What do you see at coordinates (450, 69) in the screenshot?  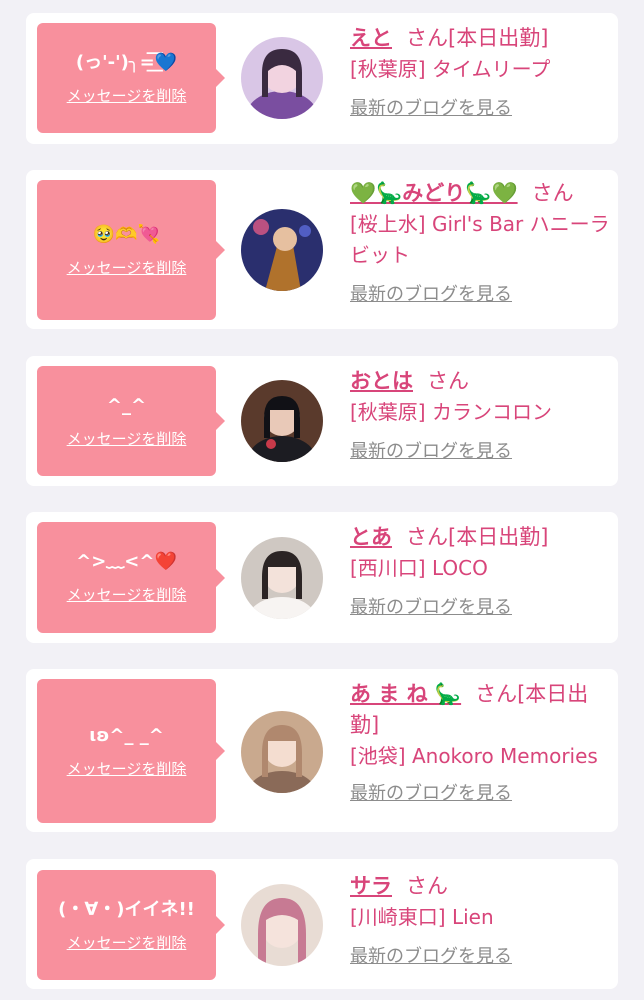 I see `shop-name: [秋葉原] タイムリープ` at bounding box center [450, 69].